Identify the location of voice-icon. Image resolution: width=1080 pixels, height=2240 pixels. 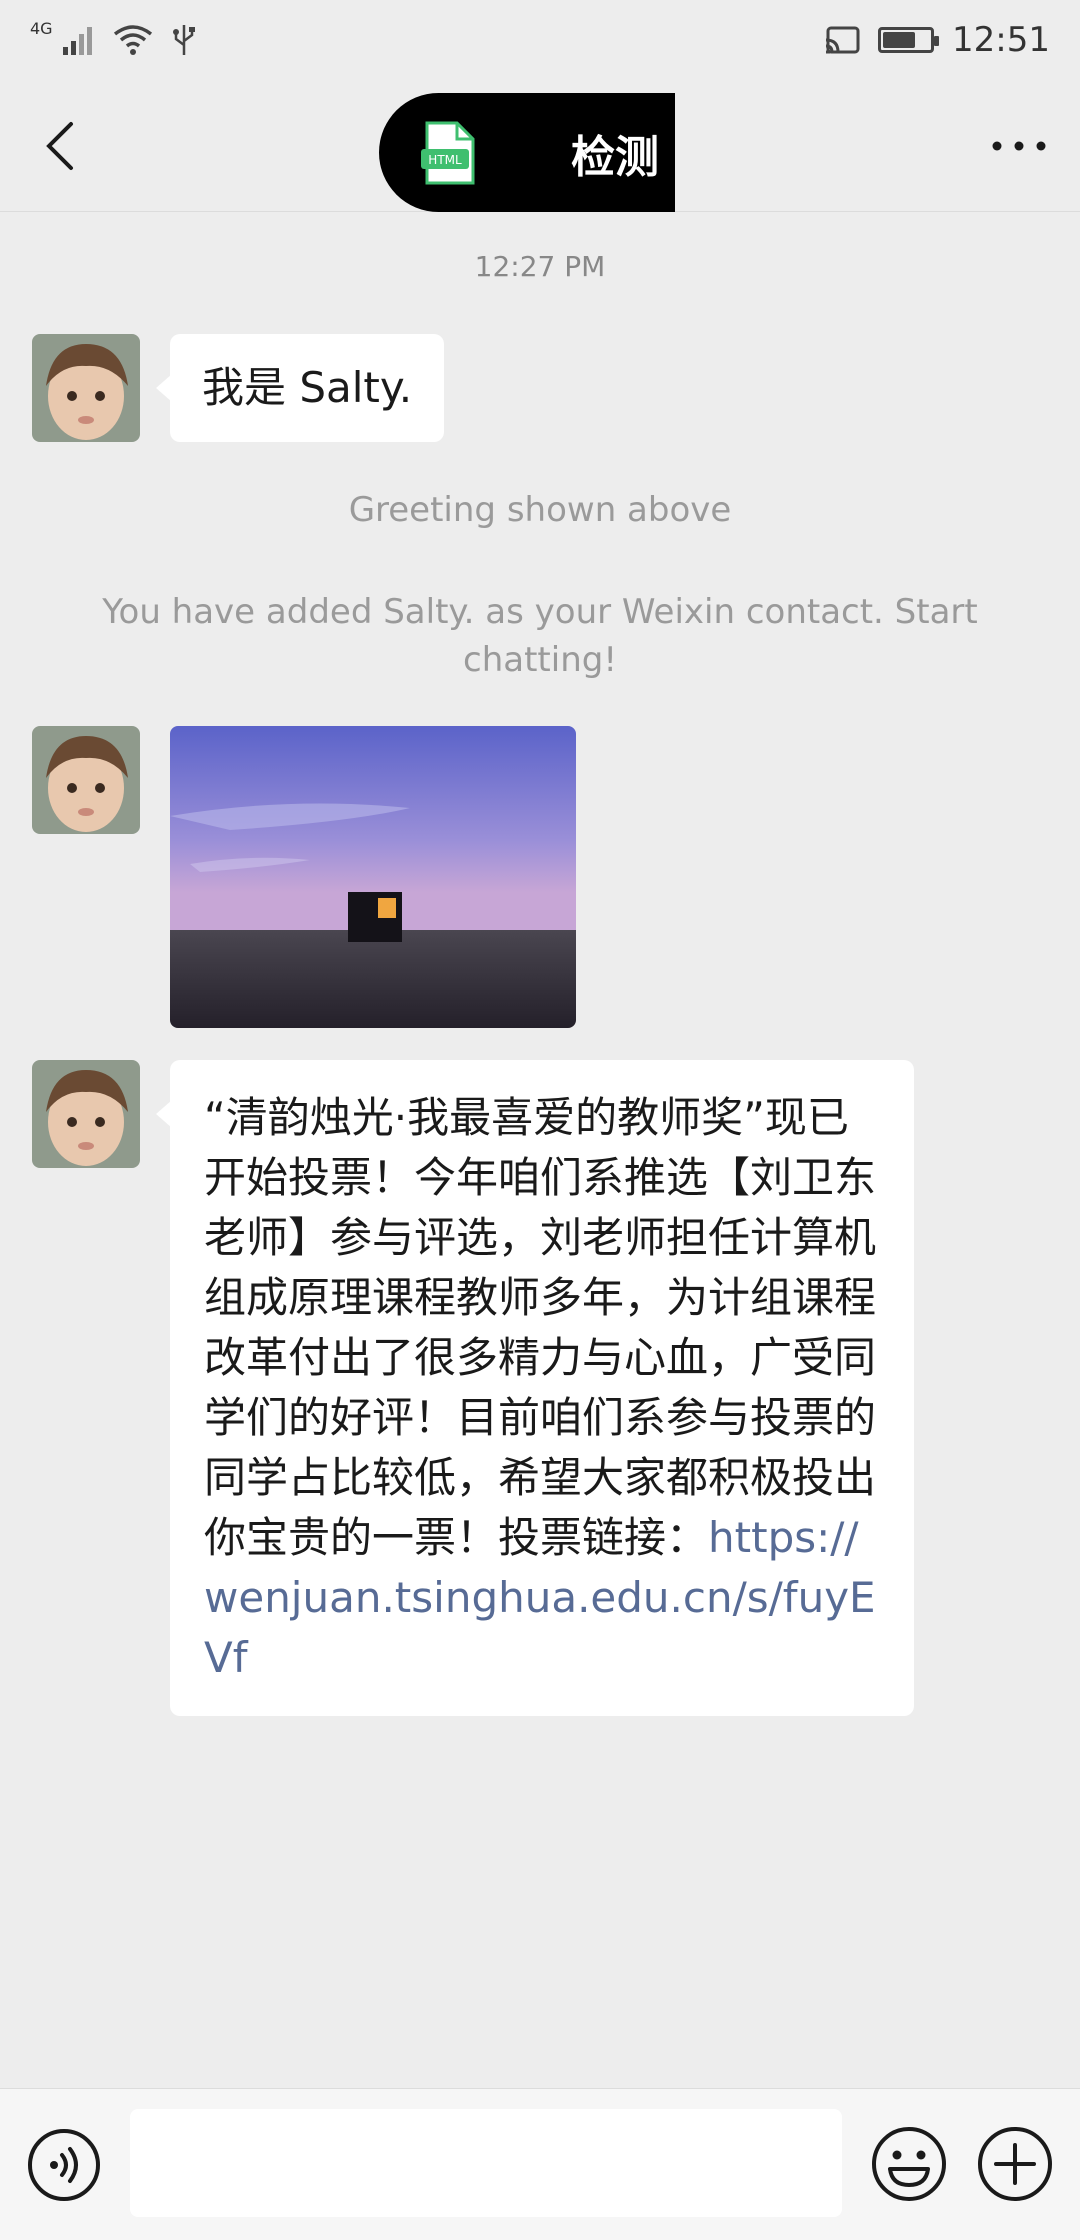
(64, 2165).